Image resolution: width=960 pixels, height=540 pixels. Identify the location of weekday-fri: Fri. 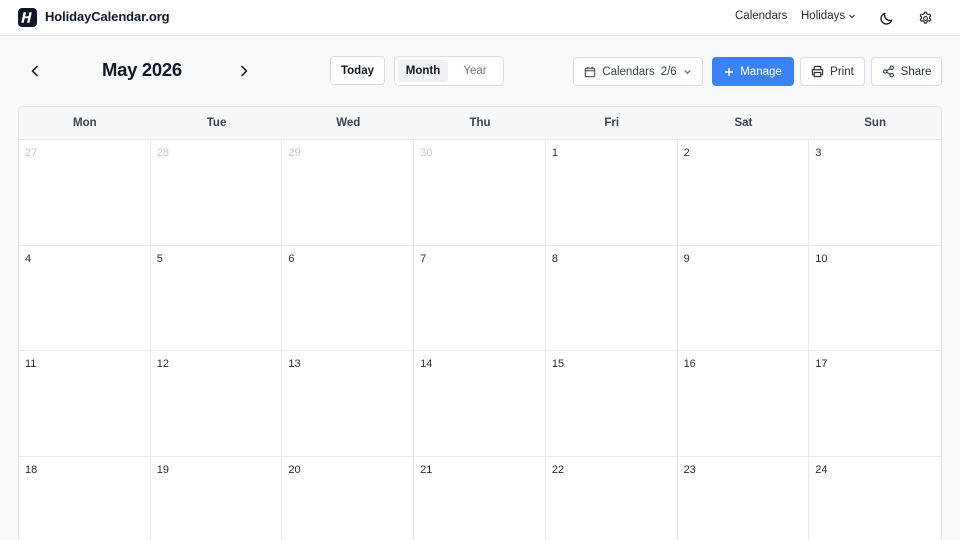
(612, 123).